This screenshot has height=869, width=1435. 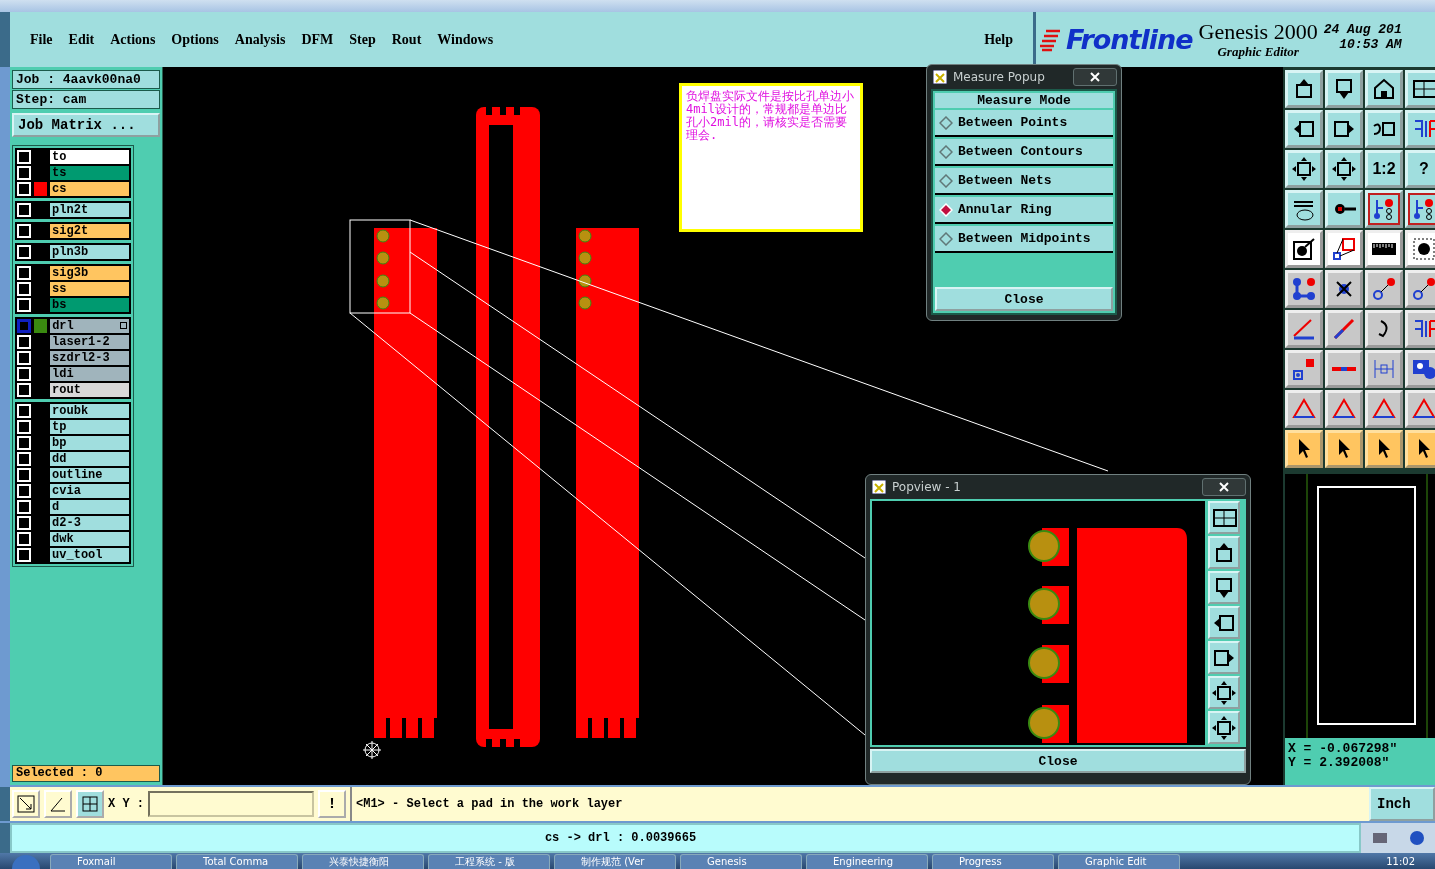 I want to click on measure-mode-option: Between Contours, so click(x=1024, y=152).